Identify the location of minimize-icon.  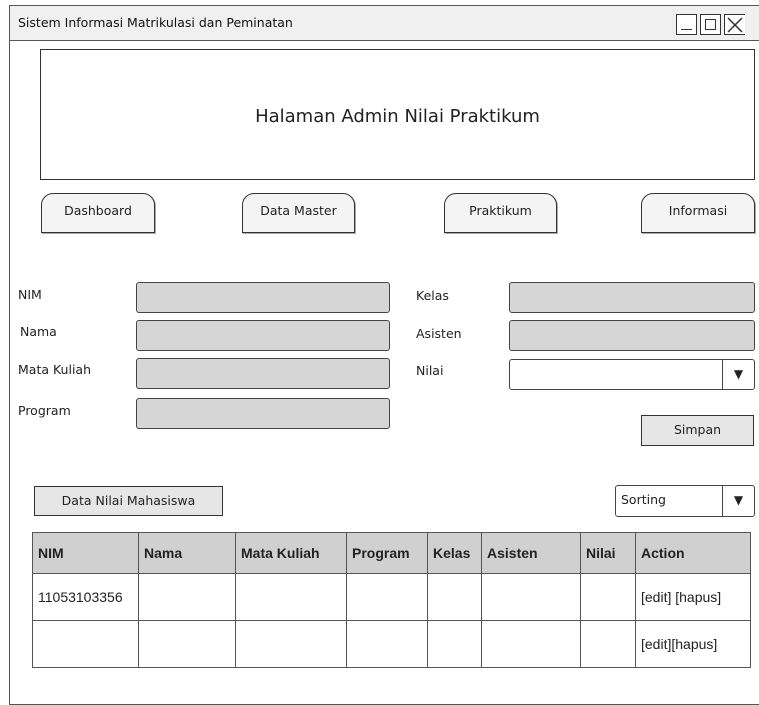
(686, 24).